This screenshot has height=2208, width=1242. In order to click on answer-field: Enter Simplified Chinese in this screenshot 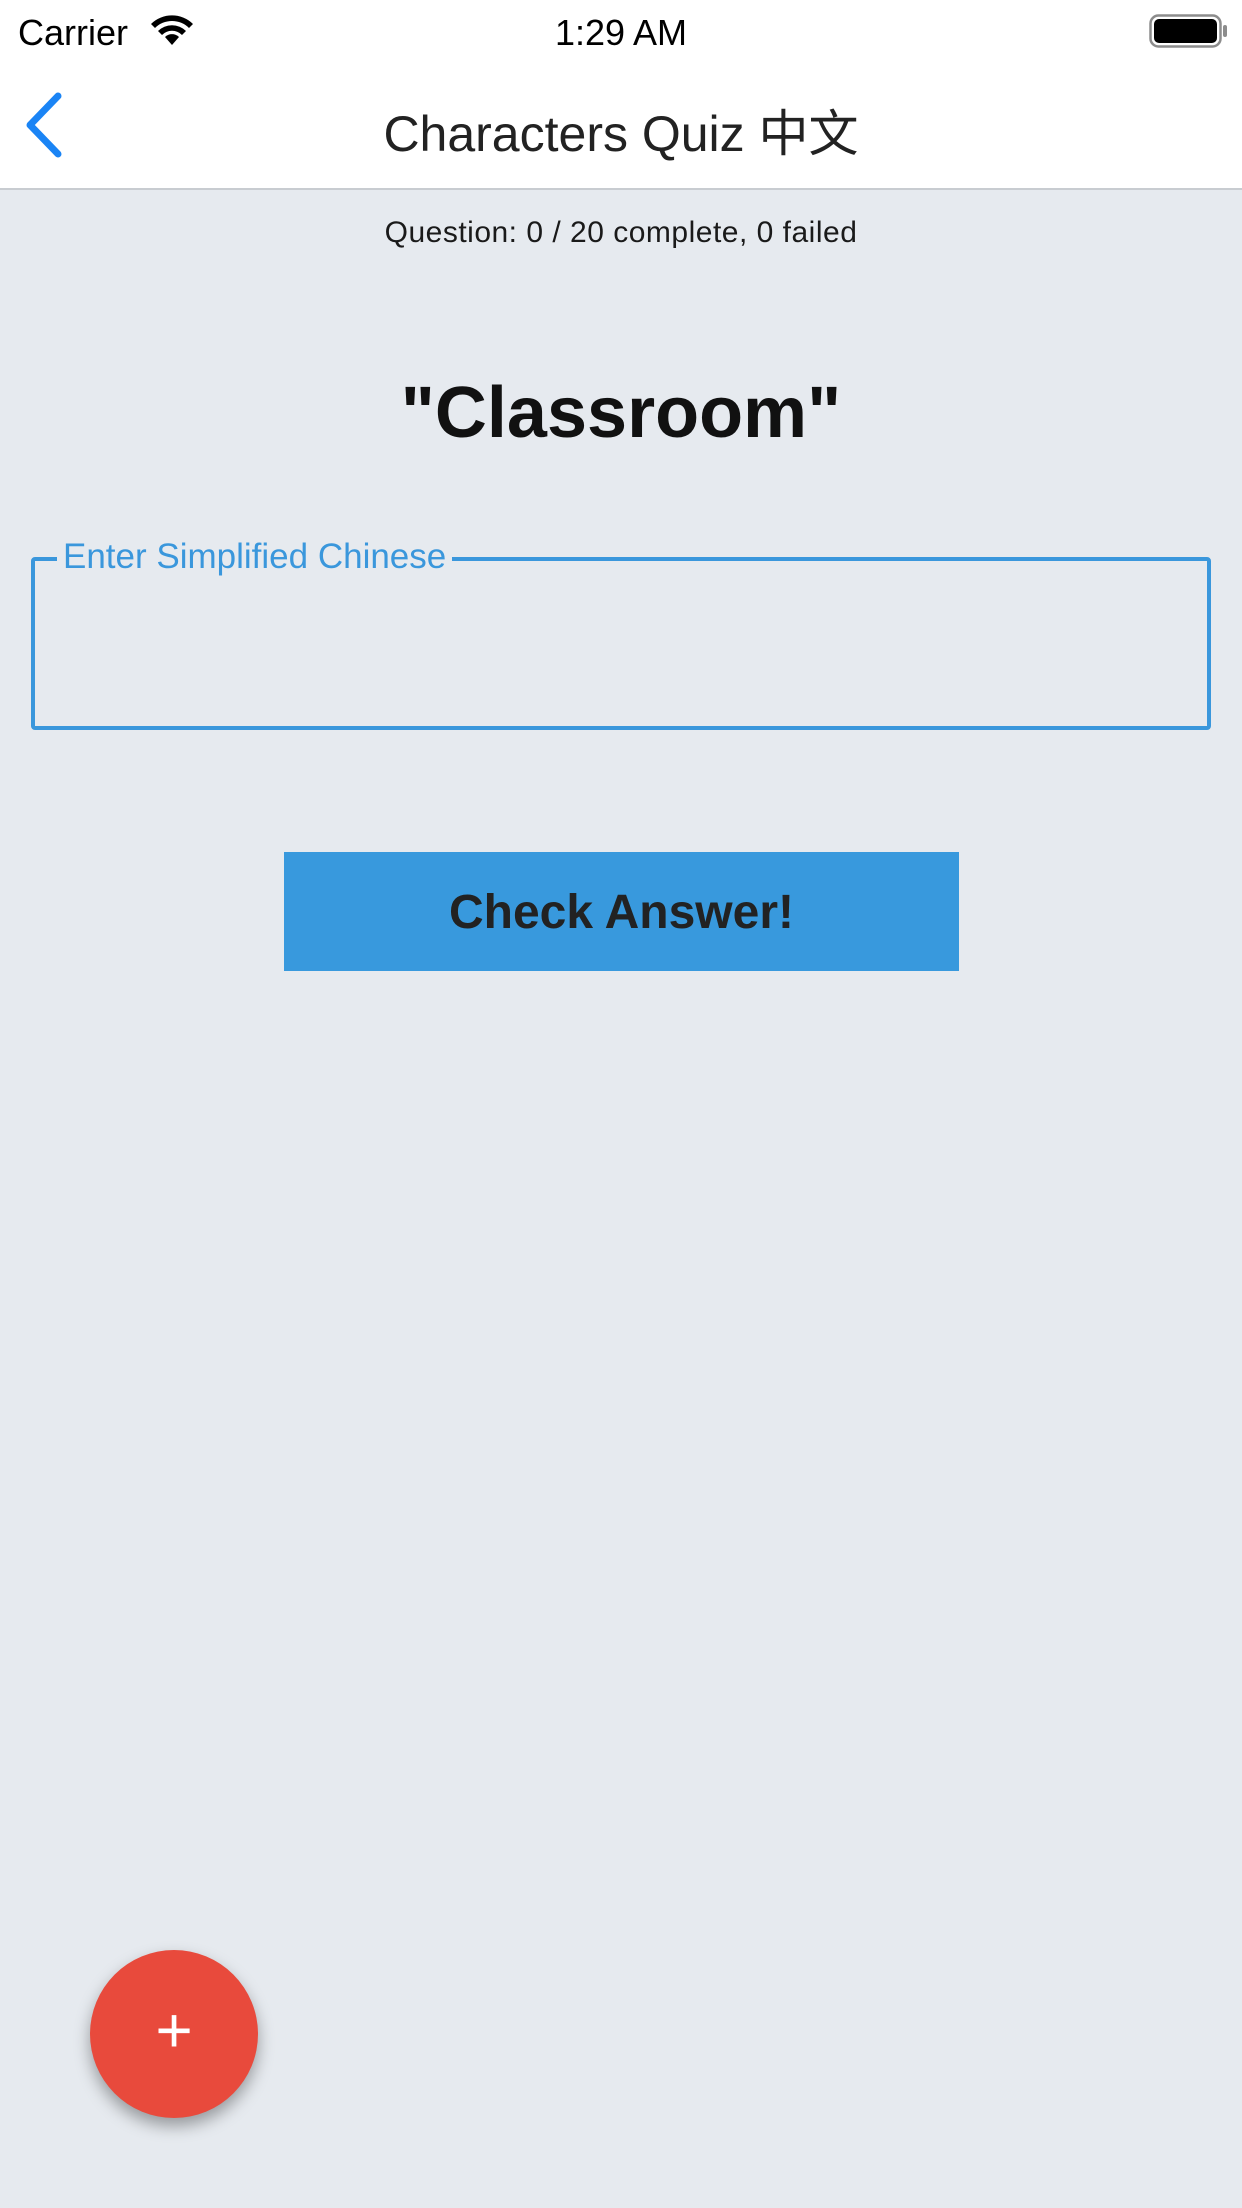, I will do `click(621, 632)`.